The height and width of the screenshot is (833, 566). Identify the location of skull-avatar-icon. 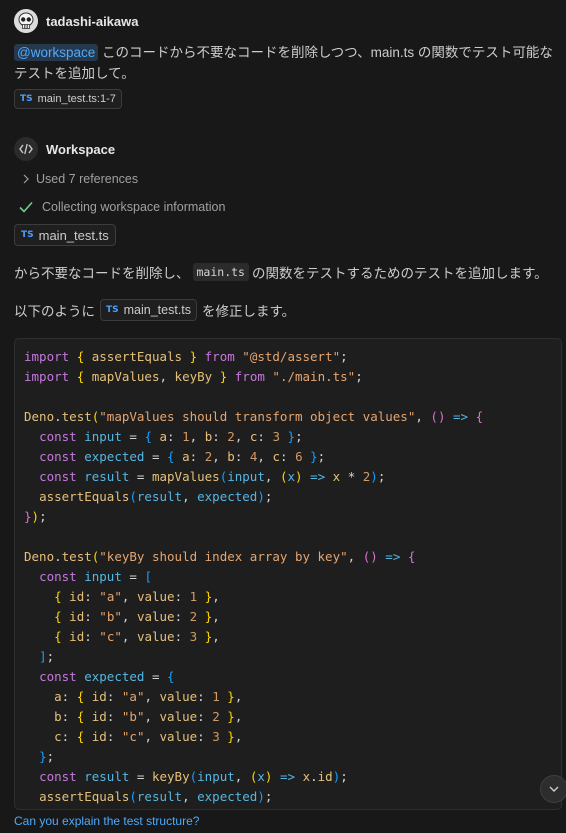
(26, 21).